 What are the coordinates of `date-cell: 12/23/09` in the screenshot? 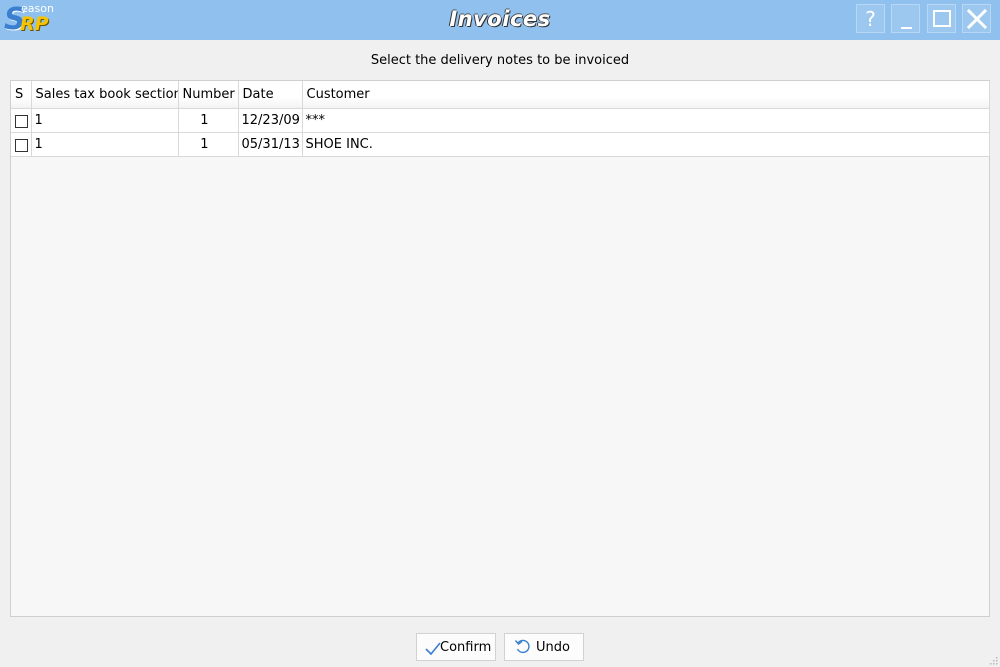 It's located at (270, 120).